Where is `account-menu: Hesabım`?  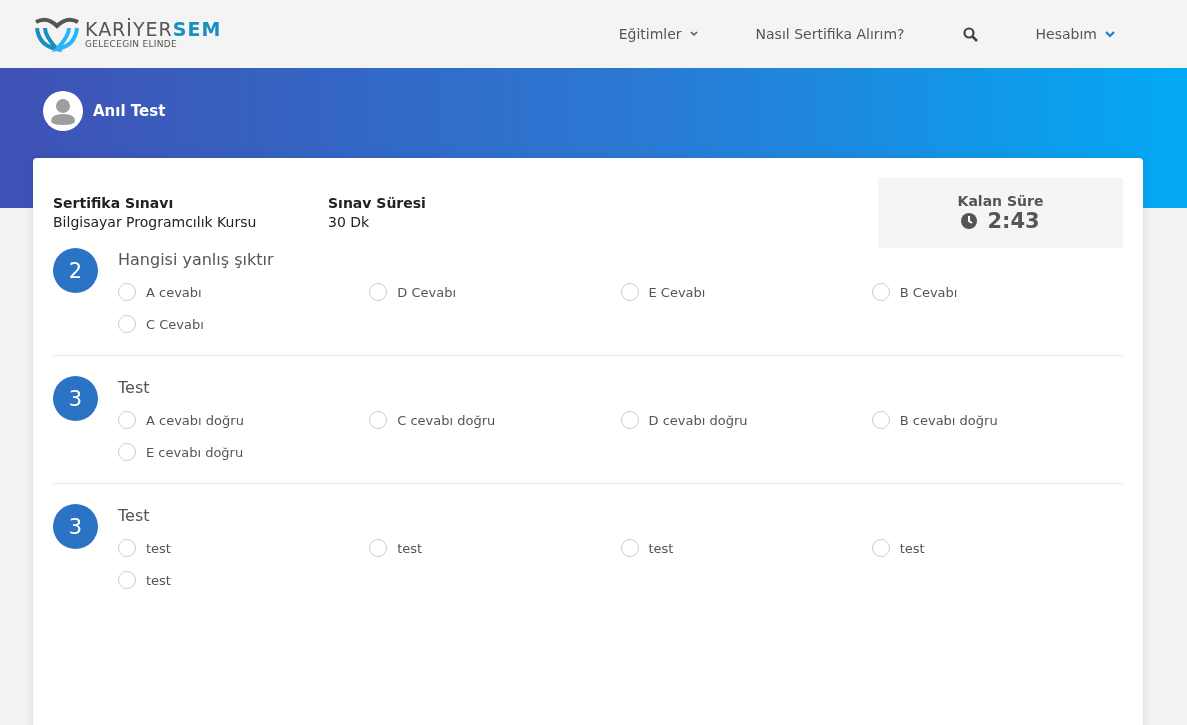 account-menu: Hesabım is located at coordinates (1075, 34).